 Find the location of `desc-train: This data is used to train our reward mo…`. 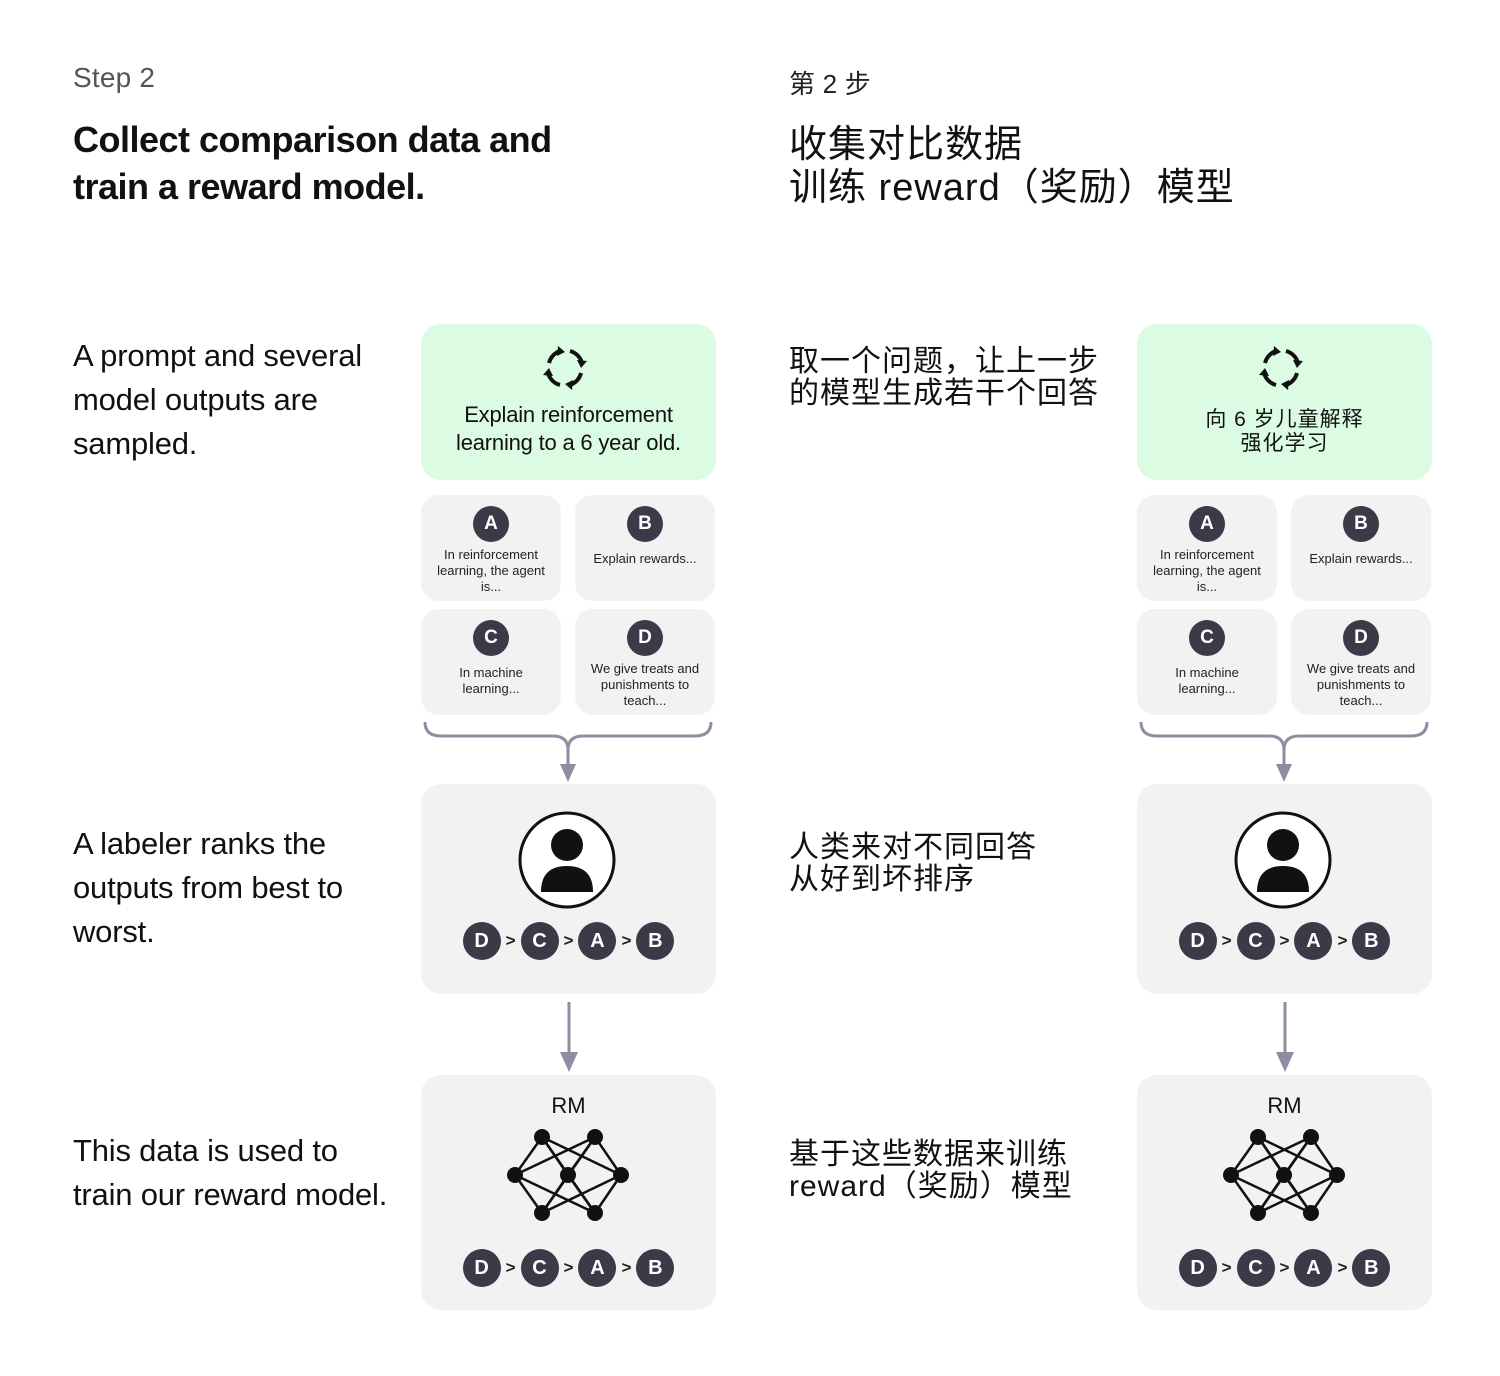

desc-train: This data is used to train our reward mo… is located at coordinates (230, 1172).